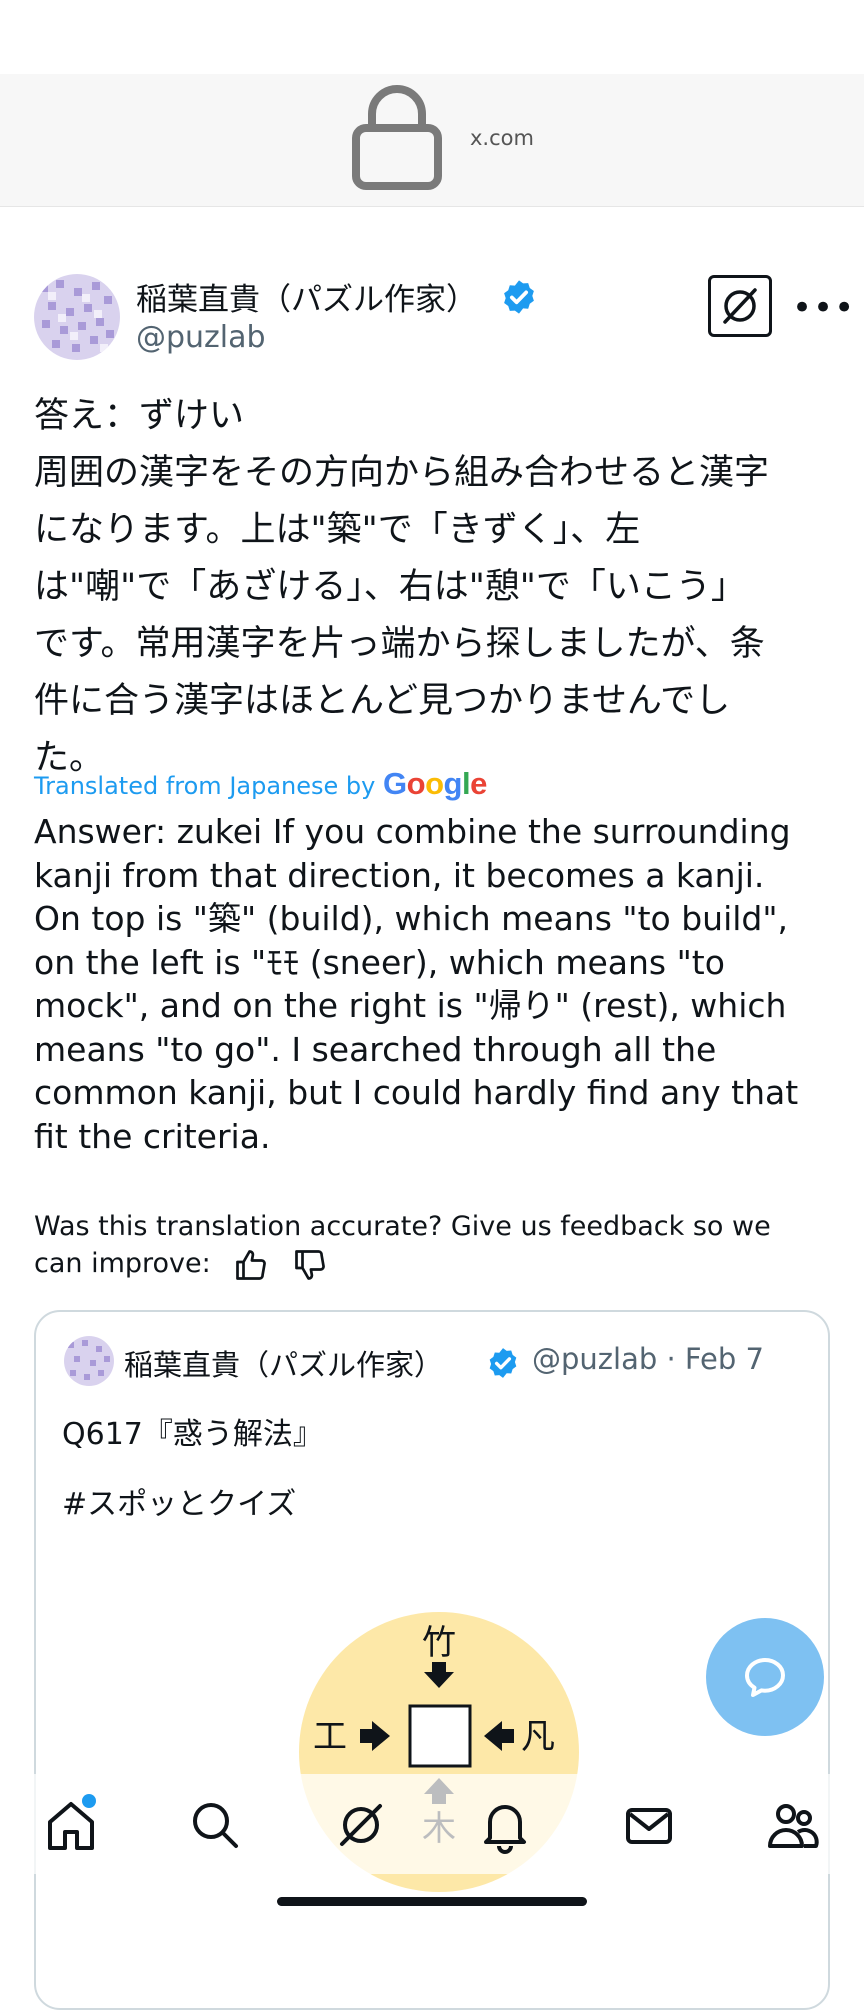 Image resolution: width=864 pixels, height=2010 pixels. What do you see at coordinates (89, 1361) in the screenshot?
I see `quoted-author-avatar` at bounding box center [89, 1361].